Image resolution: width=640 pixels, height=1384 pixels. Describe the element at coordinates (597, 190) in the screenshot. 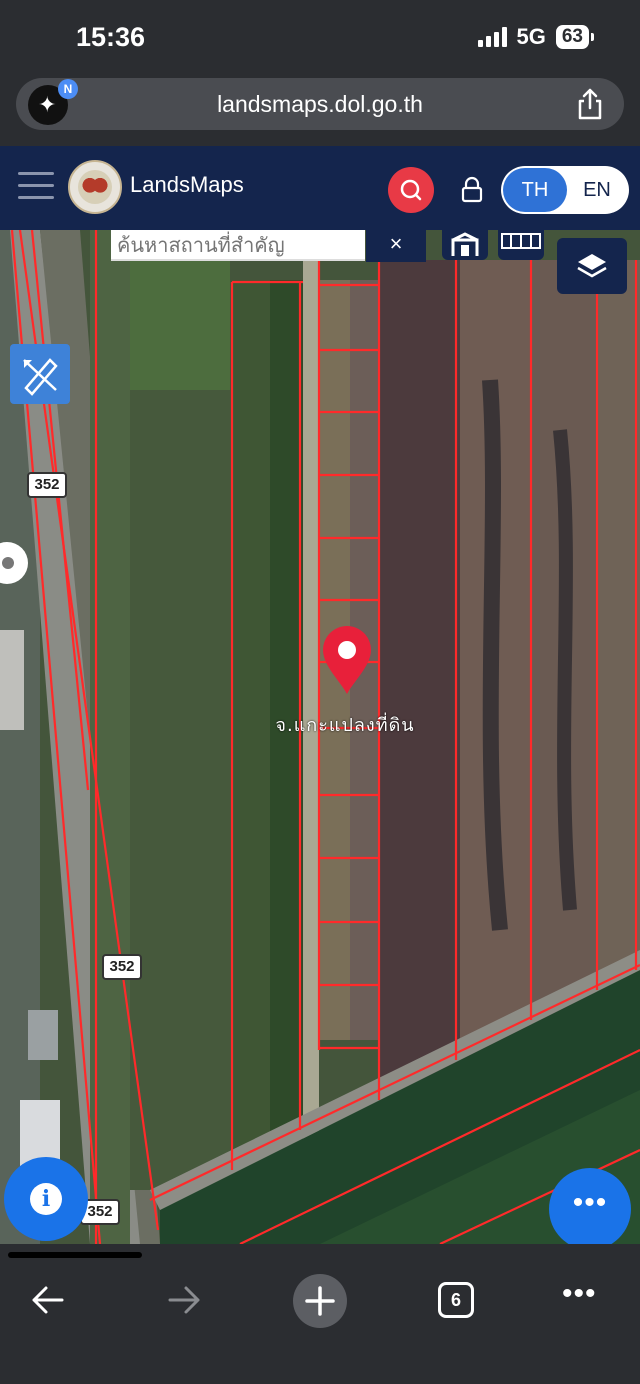

I see `lang-en-option: EN` at that location.